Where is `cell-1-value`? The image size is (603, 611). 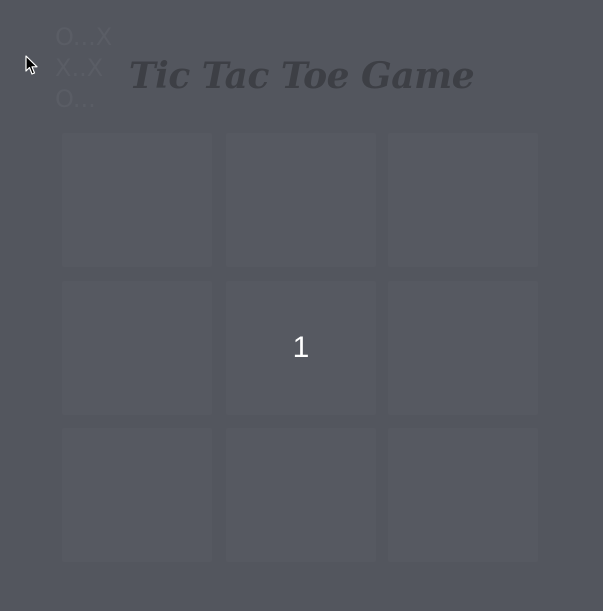
cell-1-value is located at coordinates (137, 200).